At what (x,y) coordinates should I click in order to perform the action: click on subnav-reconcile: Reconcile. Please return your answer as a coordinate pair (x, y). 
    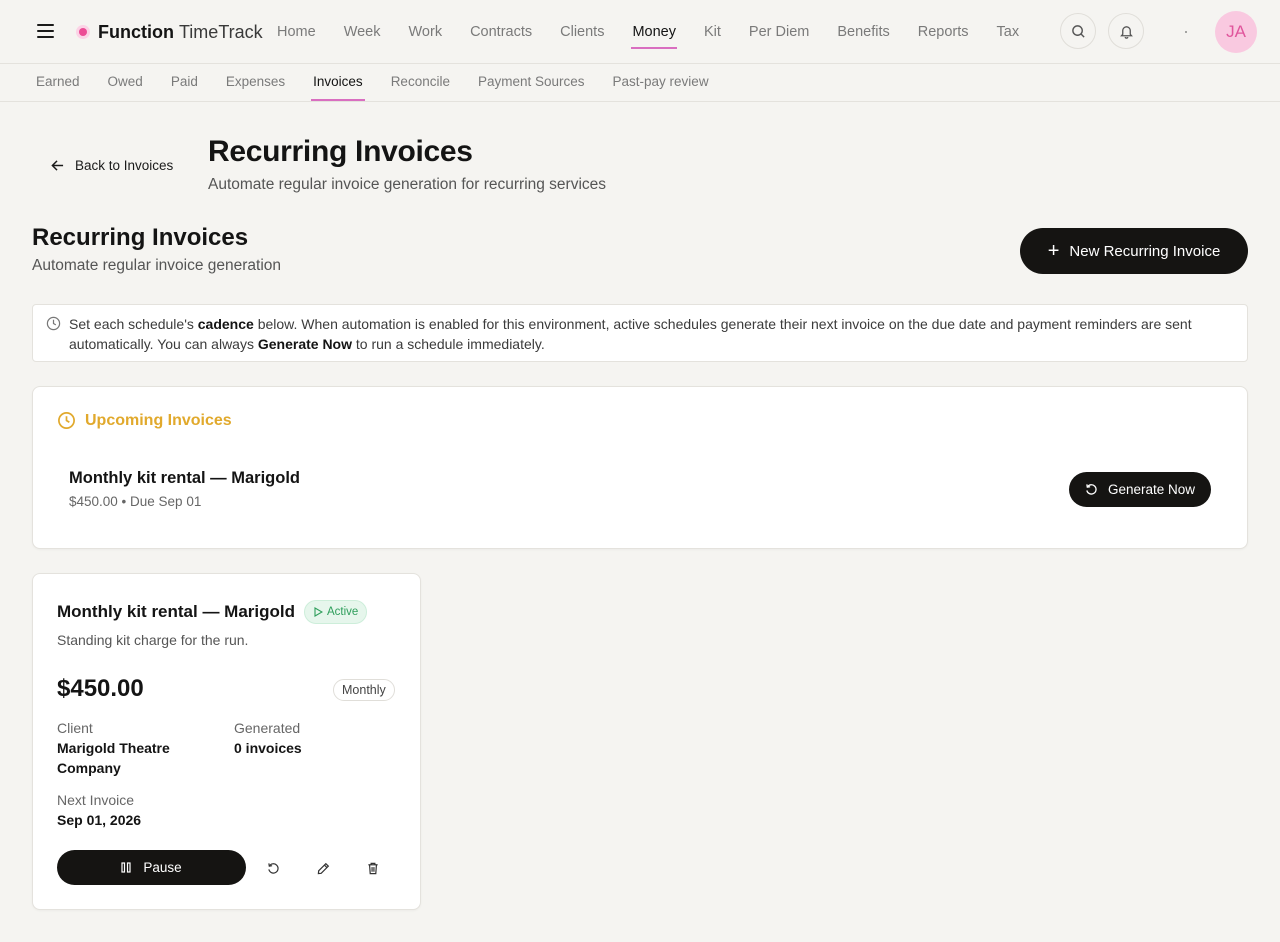
    Looking at the image, I should click on (420, 82).